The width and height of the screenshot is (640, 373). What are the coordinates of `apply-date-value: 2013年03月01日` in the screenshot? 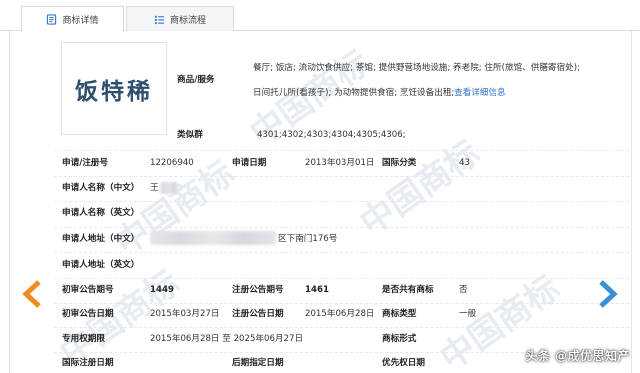 It's located at (340, 163).